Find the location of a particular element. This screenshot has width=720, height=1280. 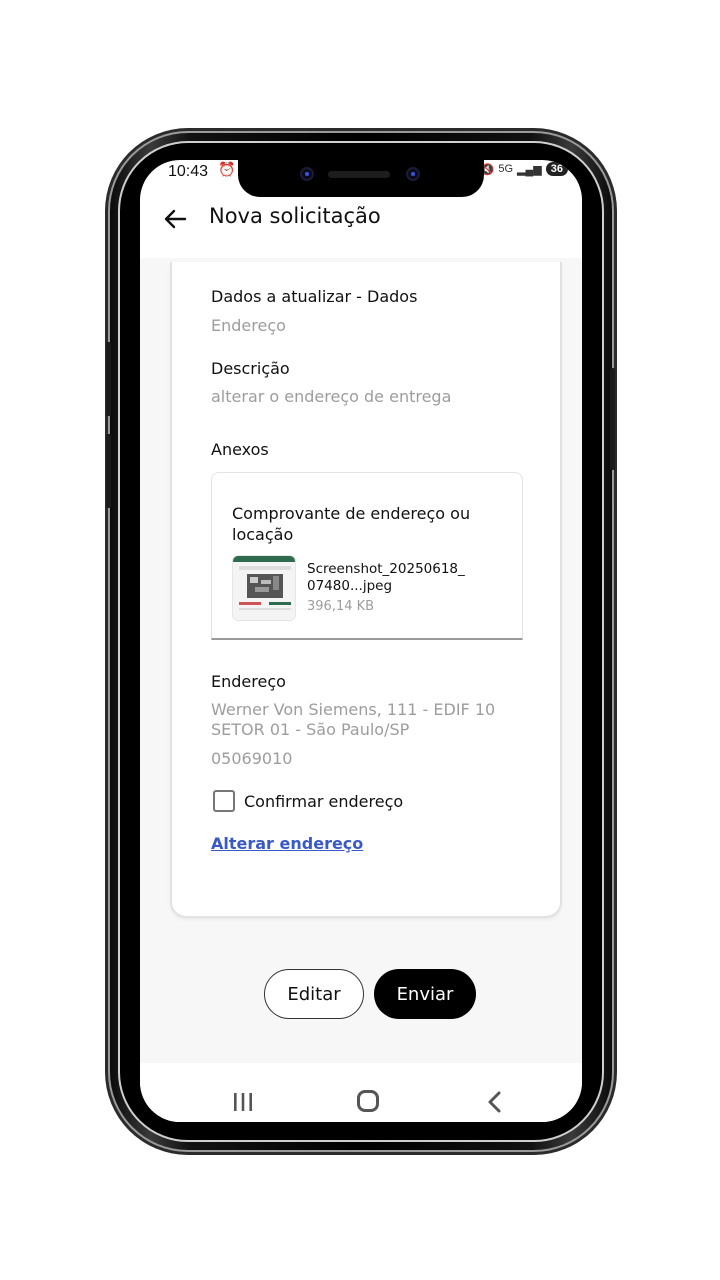

front-camera-icon is located at coordinates (413, 174).